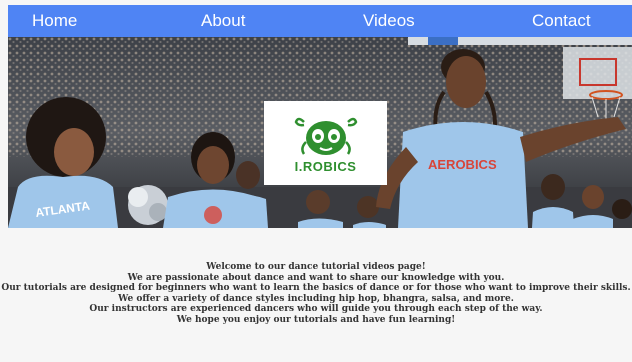  Describe the element at coordinates (389, 21) in the screenshot. I see `nav-link-videos: Videos` at that location.